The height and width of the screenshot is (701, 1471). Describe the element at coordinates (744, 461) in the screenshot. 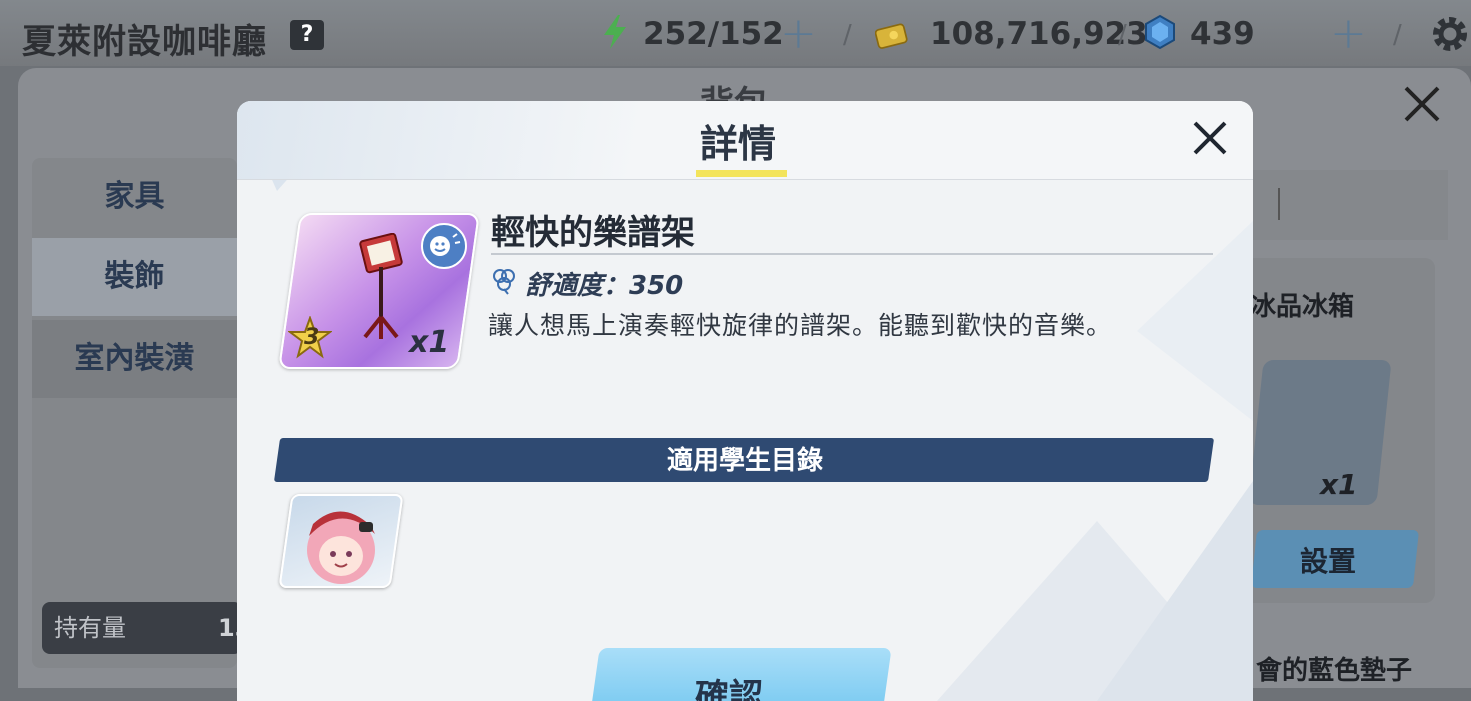

I see `students-header: 適用學生目錄` at that location.